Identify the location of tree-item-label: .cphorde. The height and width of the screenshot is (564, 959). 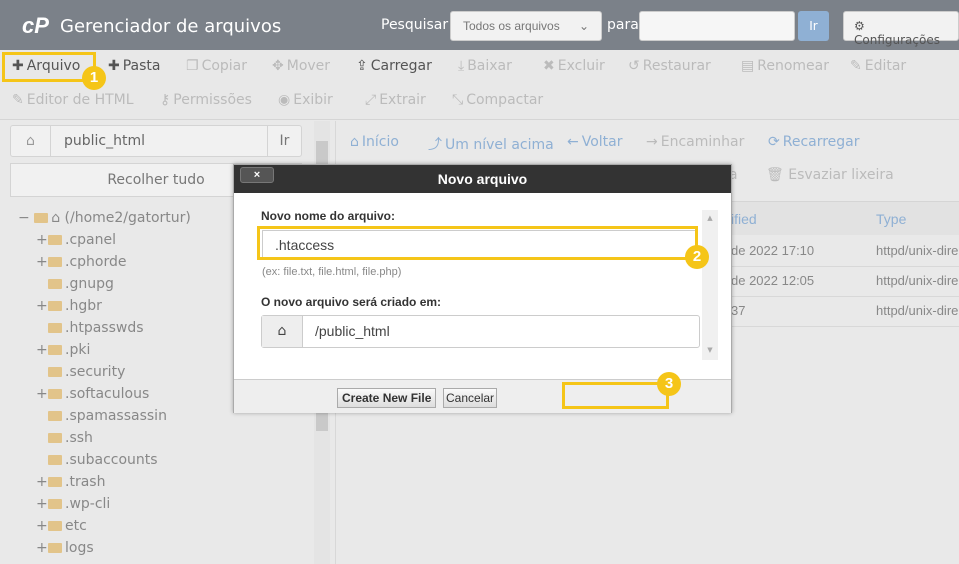
(96, 262).